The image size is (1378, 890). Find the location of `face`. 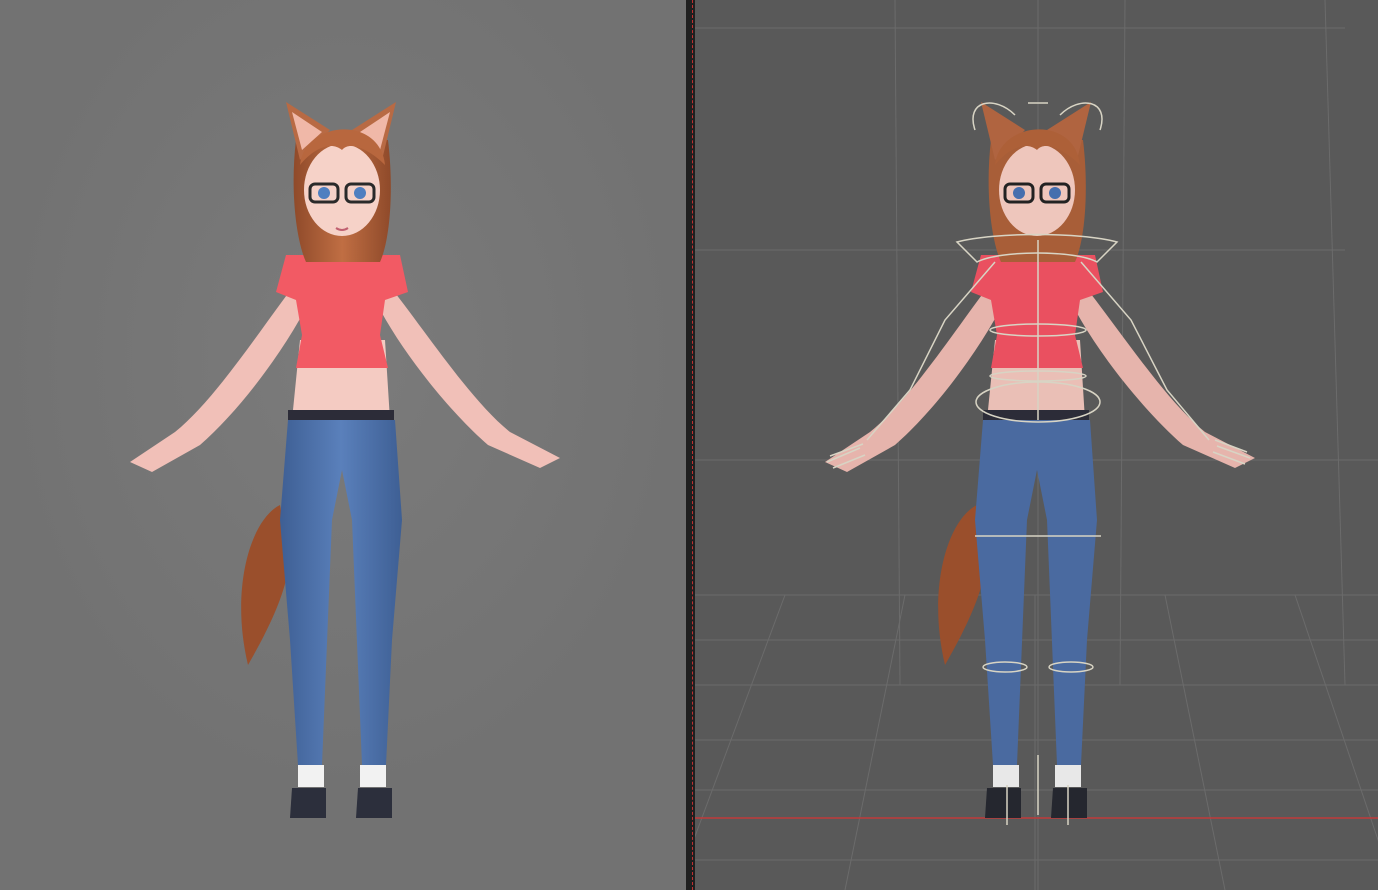

face is located at coordinates (342, 190).